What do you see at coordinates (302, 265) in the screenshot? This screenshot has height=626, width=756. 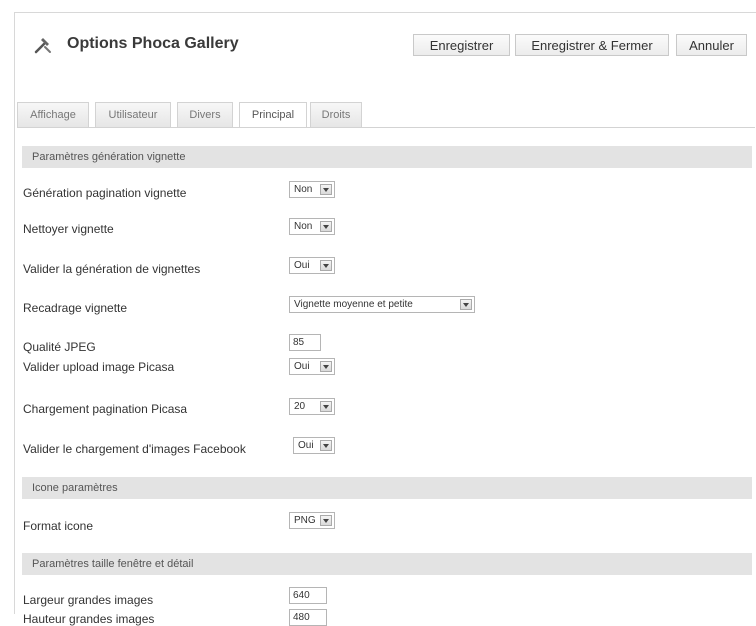 I see `enable-thumb-gen-value: Oui` at bounding box center [302, 265].